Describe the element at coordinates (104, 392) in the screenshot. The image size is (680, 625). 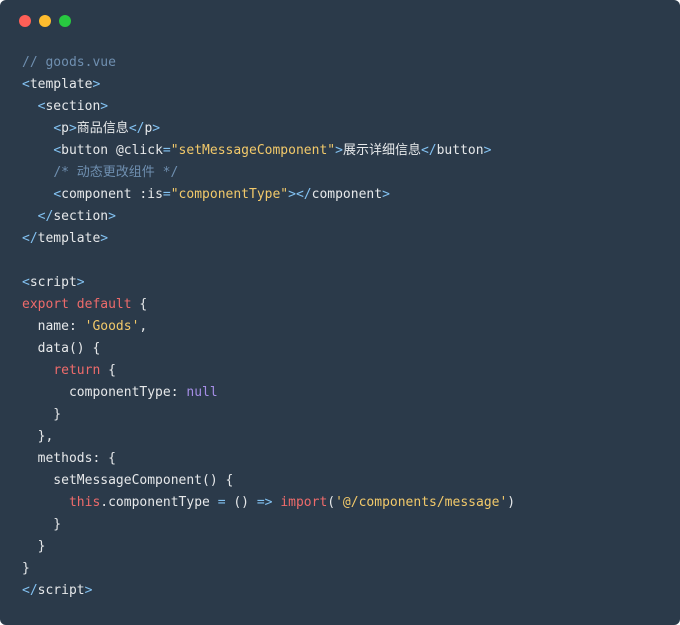
I see `code-token: componentType:` at that location.